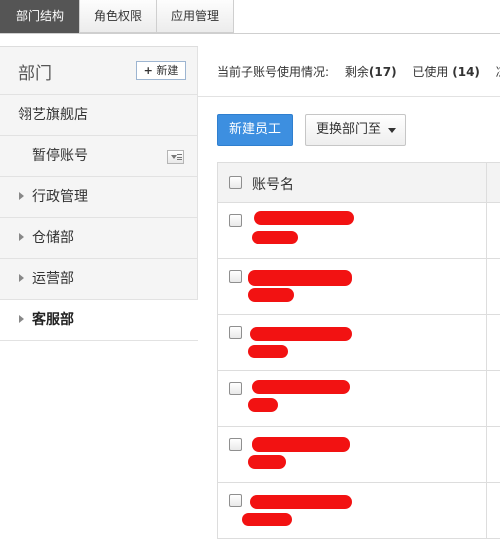  What do you see at coordinates (99, 115) in the screenshot?
I see `tree-item-store: 翎艺旗舰店` at bounding box center [99, 115].